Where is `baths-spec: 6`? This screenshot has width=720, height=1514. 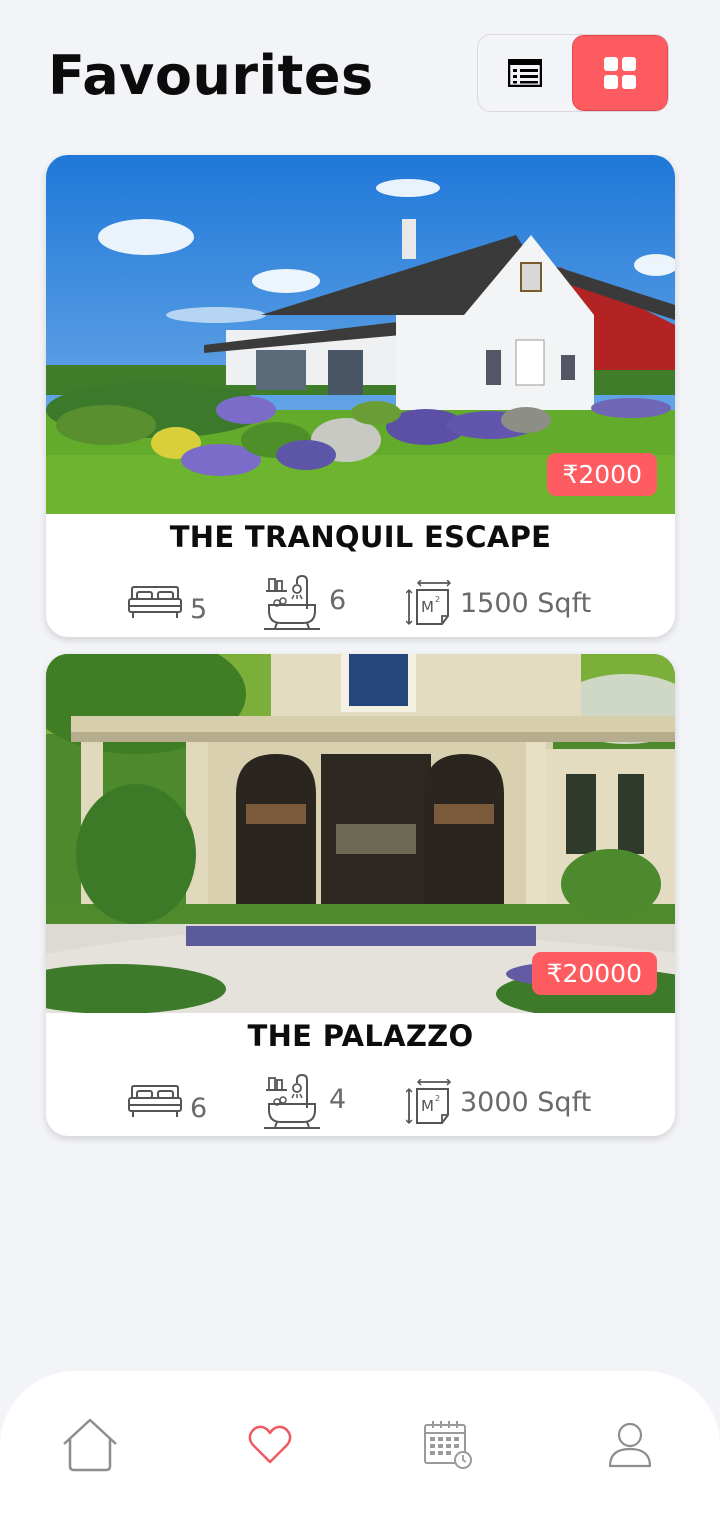 baths-spec: 6 is located at coordinates (304, 603).